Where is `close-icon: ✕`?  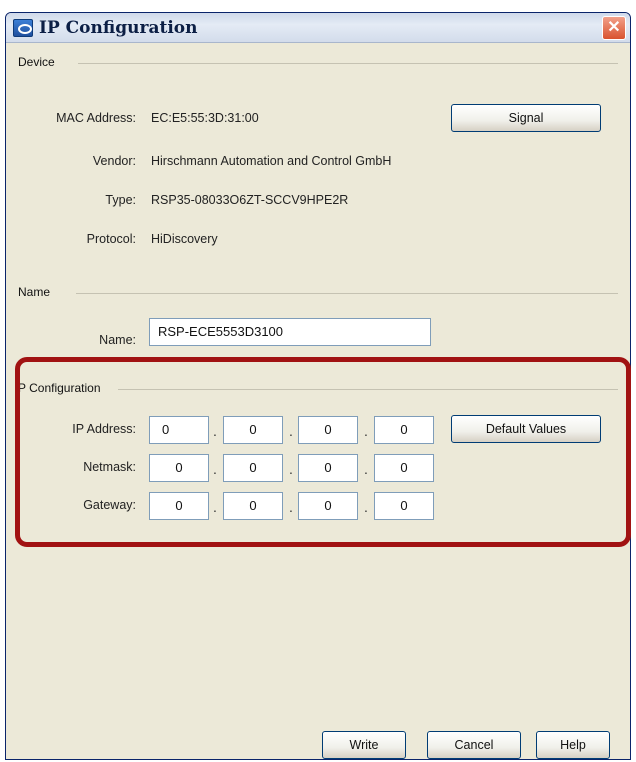 close-icon: ✕ is located at coordinates (614, 27).